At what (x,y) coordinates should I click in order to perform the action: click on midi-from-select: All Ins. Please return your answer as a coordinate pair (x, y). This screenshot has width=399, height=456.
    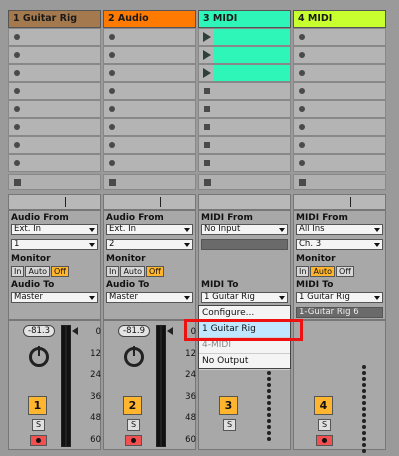
    Looking at the image, I should click on (339, 229).